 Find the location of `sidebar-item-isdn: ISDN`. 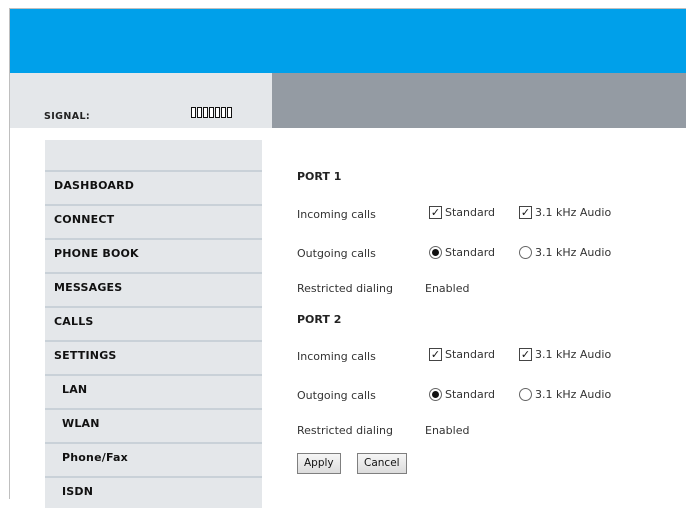

sidebar-item-isdn: ISDN is located at coordinates (153, 492).